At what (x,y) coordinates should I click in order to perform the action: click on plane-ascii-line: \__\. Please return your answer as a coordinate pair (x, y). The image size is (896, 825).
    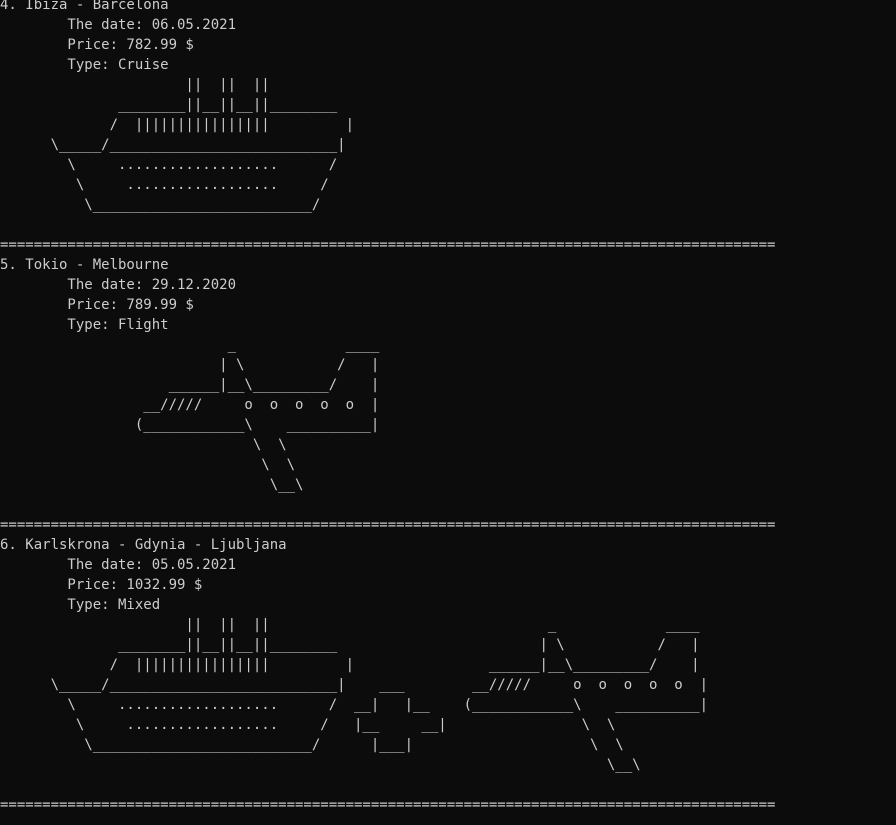
    Looking at the image, I should click on (152, 485).